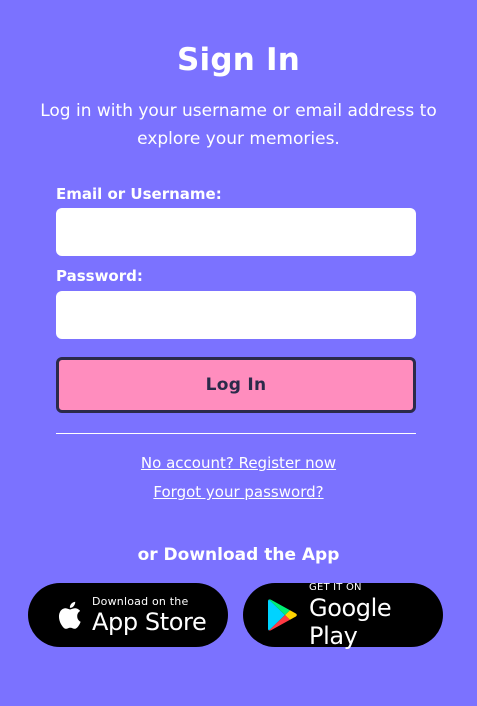  What do you see at coordinates (68, 615) in the screenshot?
I see `apple-logo-icon` at bounding box center [68, 615].